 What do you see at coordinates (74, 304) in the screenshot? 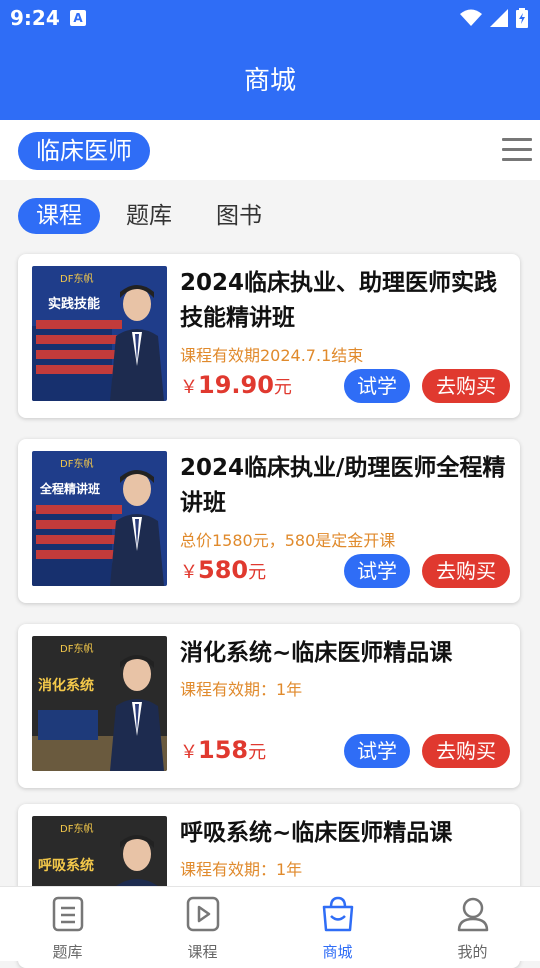
I see `thumb-headline: 实践技能` at bounding box center [74, 304].